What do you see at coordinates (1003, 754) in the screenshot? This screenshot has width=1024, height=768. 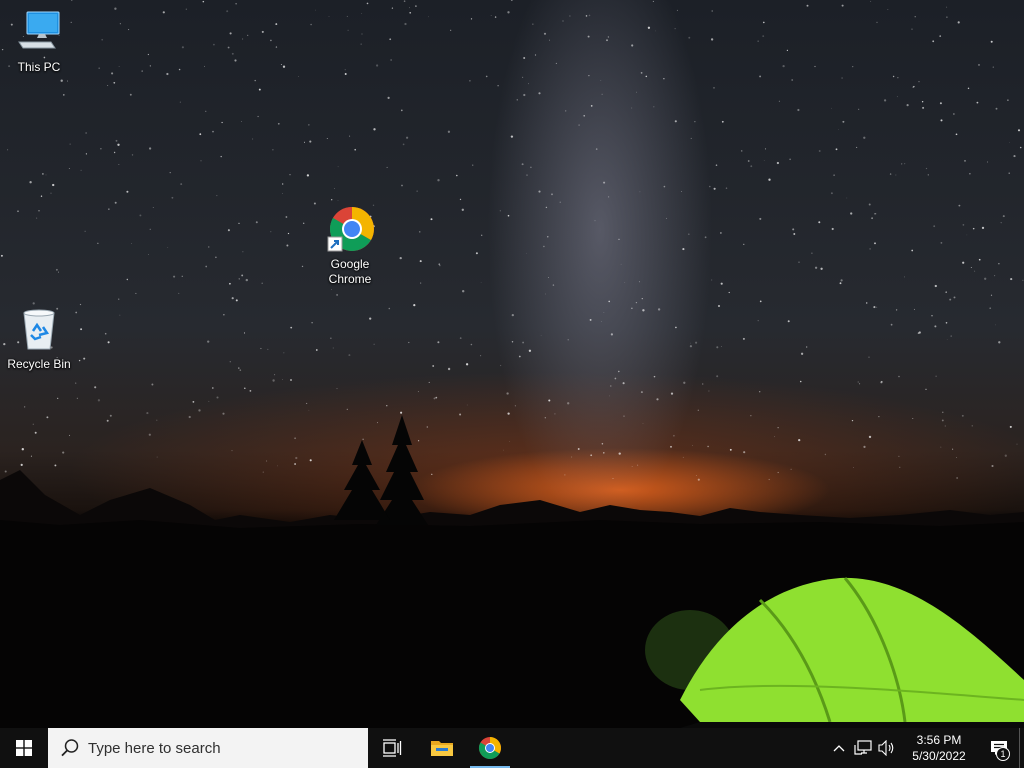 I see `notification-count-badge: 1` at bounding box center [1003, 754].